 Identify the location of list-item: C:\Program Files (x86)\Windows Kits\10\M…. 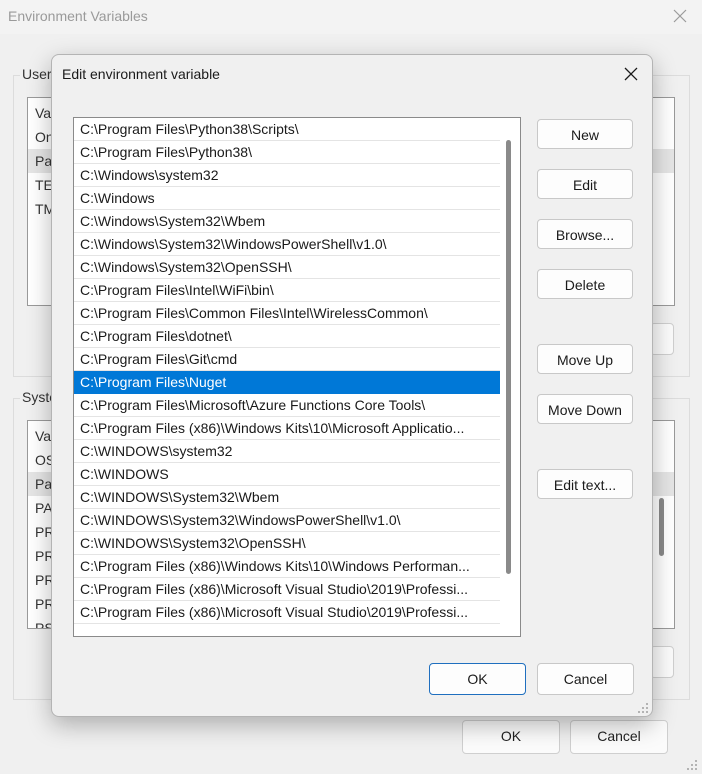
(287, 428).